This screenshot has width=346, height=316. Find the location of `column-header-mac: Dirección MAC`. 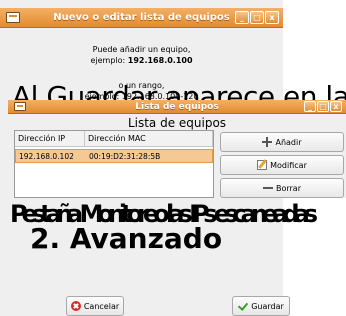

column-header-mac: Dirección MAC is located at coordinates (149, 138).